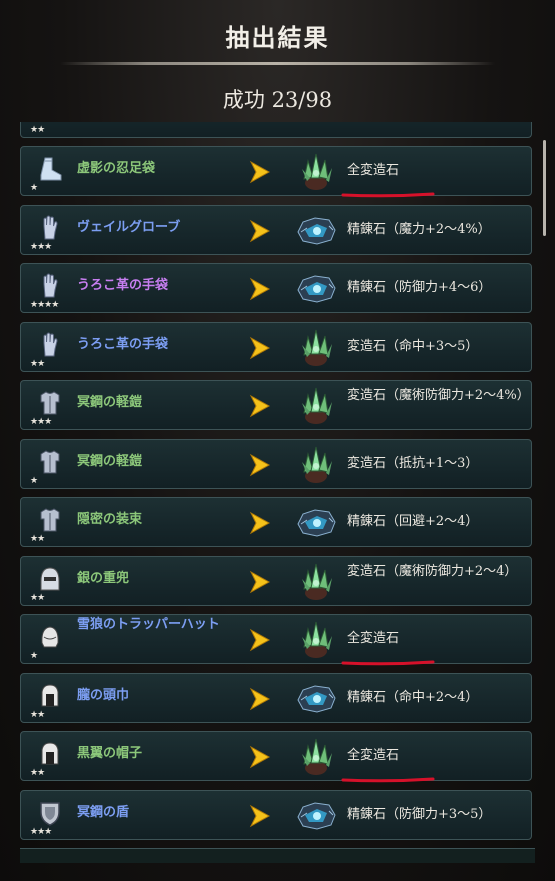 Image resolution: width=555 pixels, height=881 pixels. Describe the element at coordinates (50, 579) in the screenshot. I see `helmet-icon` at that location.